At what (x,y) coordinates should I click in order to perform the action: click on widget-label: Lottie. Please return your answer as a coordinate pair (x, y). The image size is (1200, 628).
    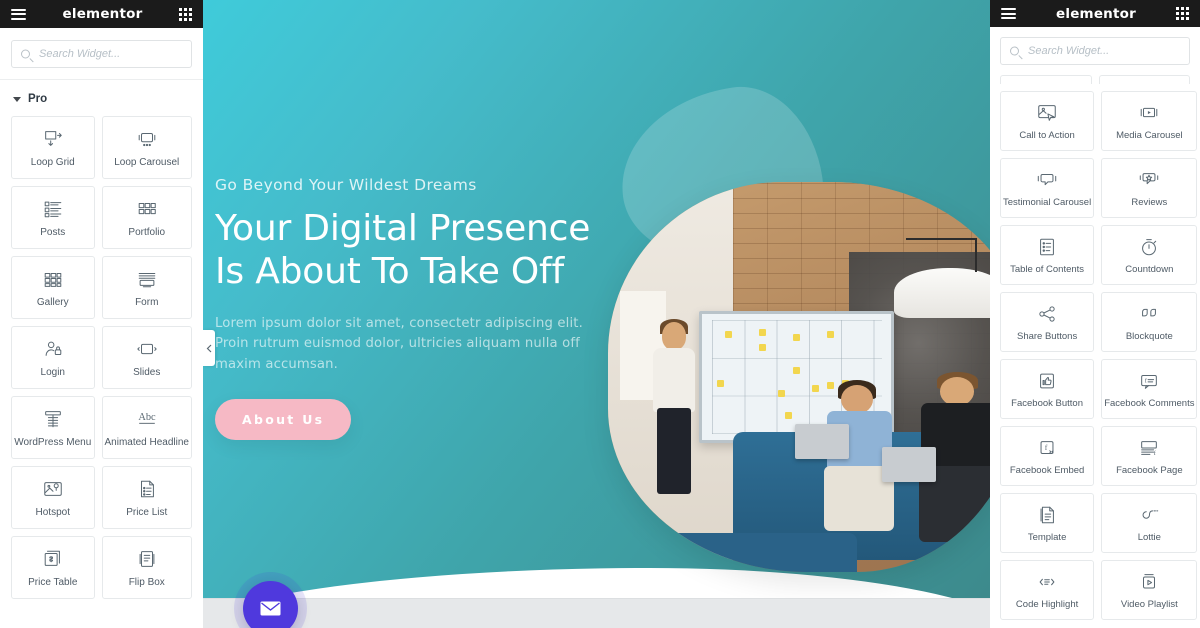
    Looking at the image, I should click on (1149, 537).